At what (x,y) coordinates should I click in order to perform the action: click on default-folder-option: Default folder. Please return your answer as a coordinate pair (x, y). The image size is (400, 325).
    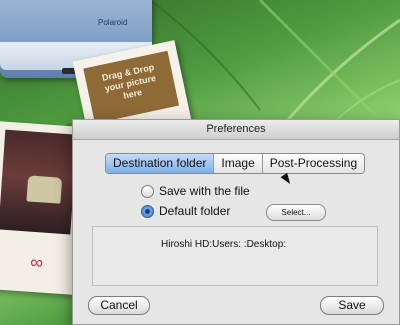
    Looking at the image, I should click on (185, 211).